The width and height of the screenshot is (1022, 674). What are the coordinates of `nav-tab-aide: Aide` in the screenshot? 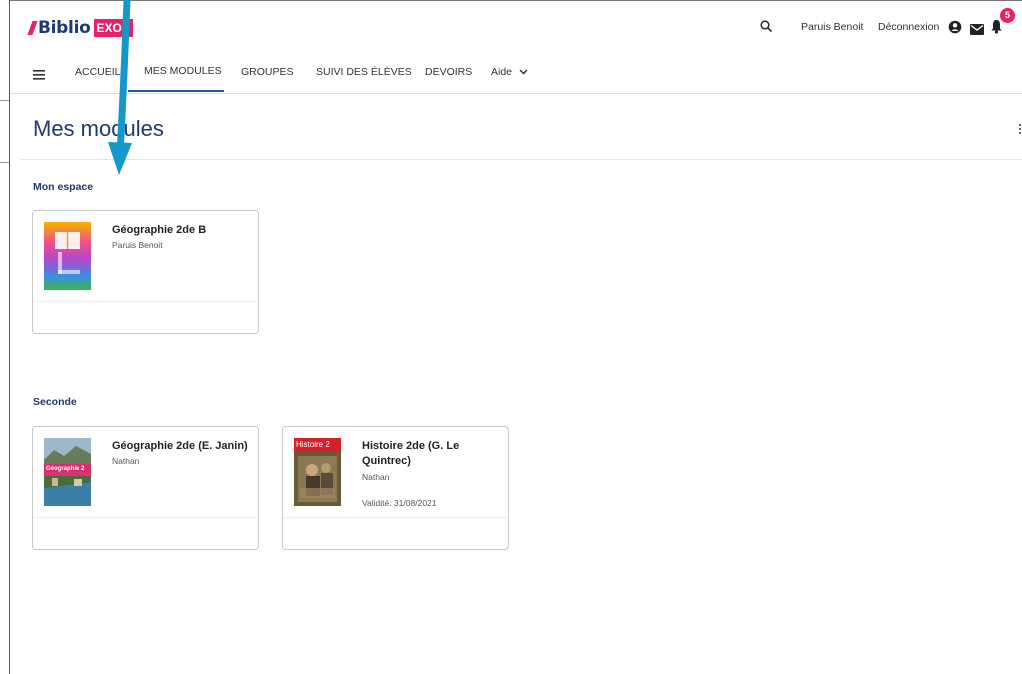 It's located at (509, 72).